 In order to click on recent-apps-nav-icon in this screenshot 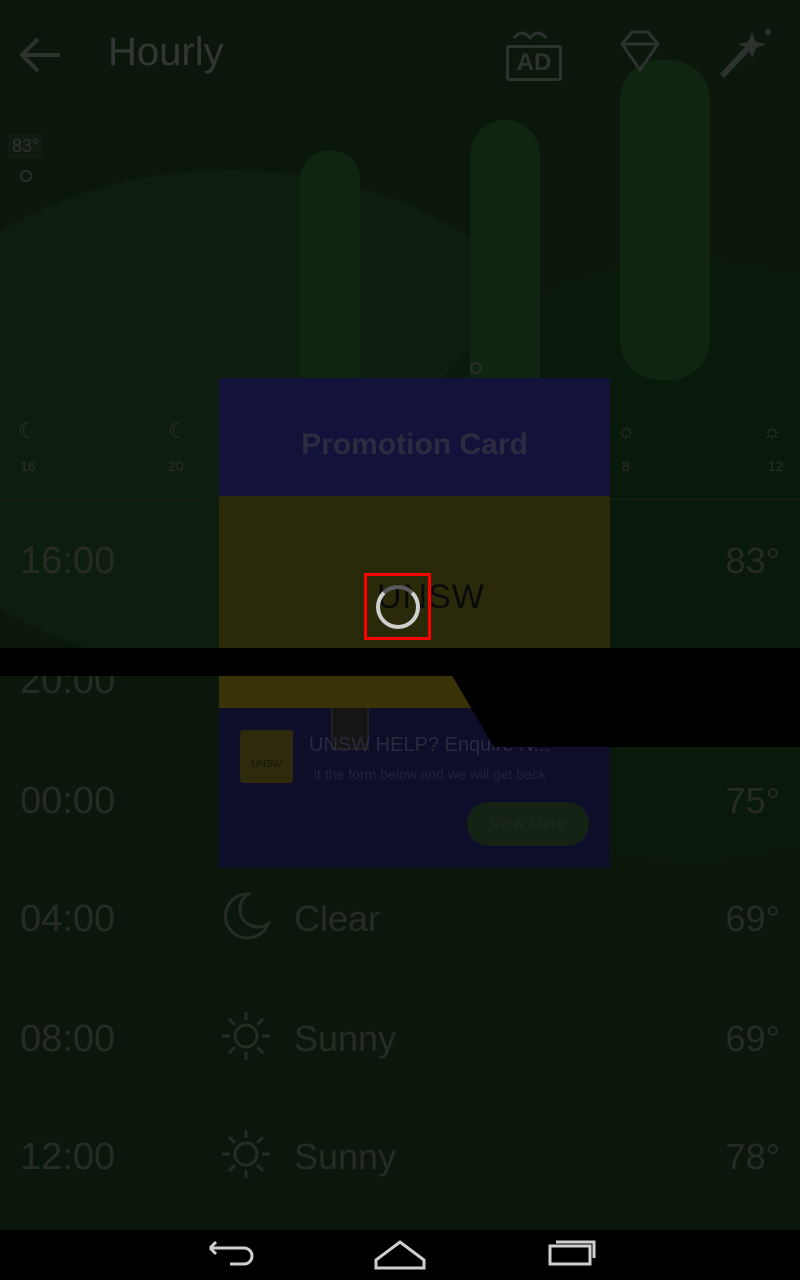, I will do `click(572, 1255)`.